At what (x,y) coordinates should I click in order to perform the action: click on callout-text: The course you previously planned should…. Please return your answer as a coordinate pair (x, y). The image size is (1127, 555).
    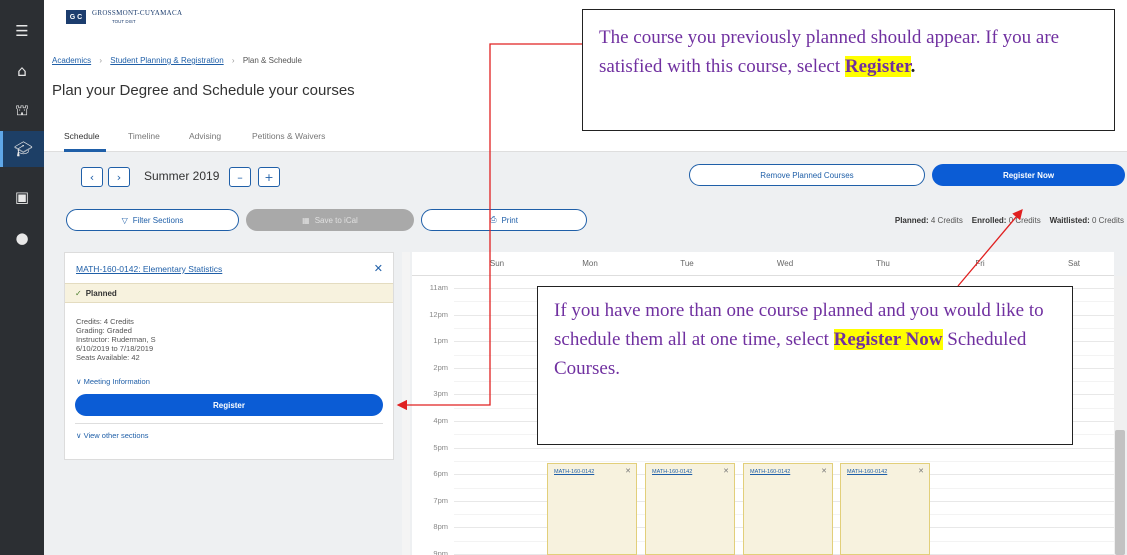
    Looking at the image, I should click on (829, 52).